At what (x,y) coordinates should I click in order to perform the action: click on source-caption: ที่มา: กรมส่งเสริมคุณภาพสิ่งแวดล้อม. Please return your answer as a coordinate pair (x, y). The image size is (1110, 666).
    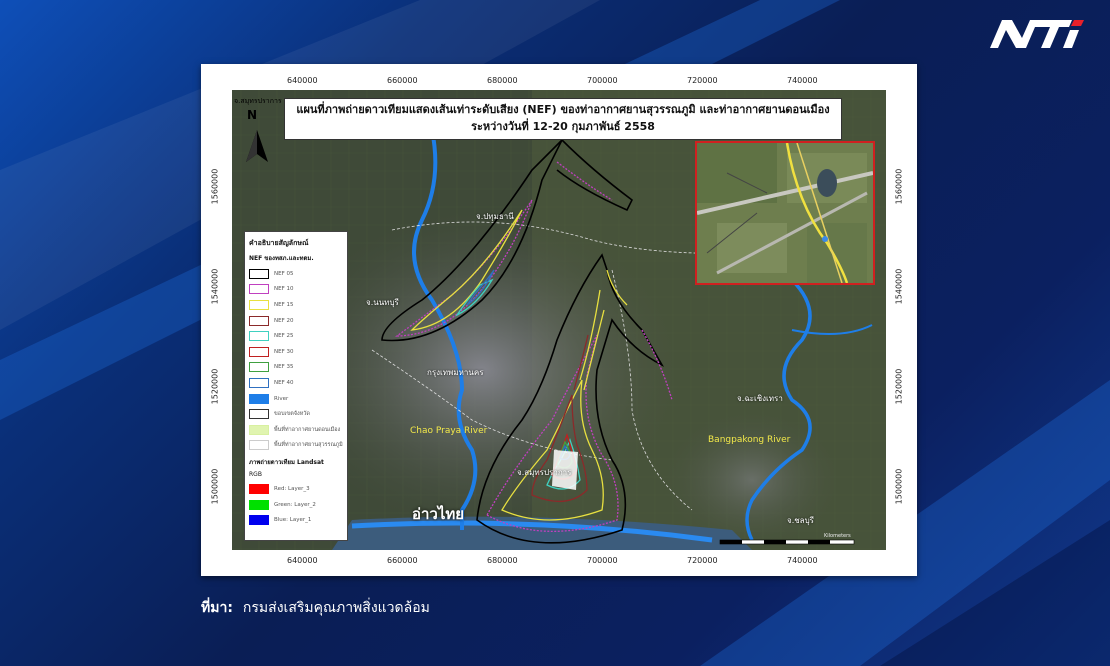
    Looking at the image, I should click on (315, 608).